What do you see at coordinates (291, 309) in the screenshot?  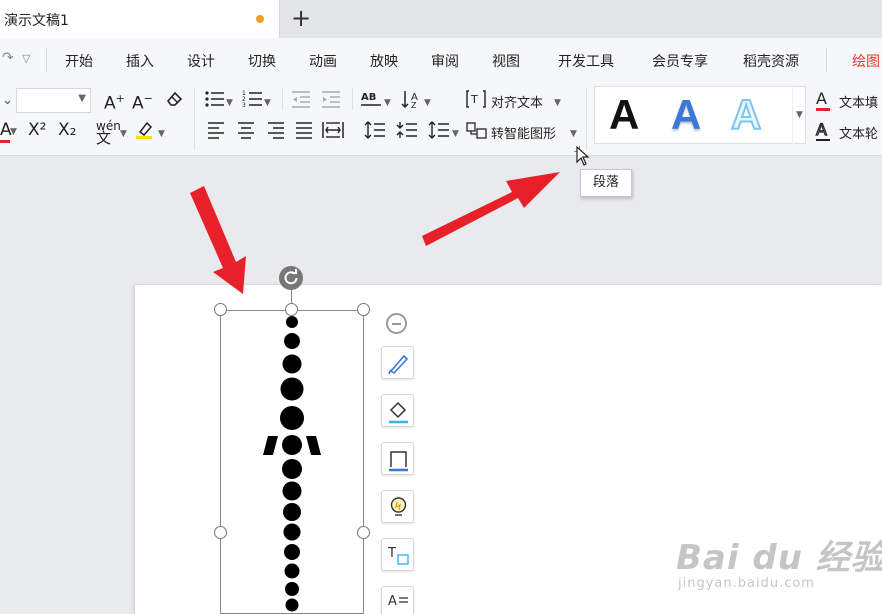 I see `resize-handle-top` at bounding box center [291, 309].